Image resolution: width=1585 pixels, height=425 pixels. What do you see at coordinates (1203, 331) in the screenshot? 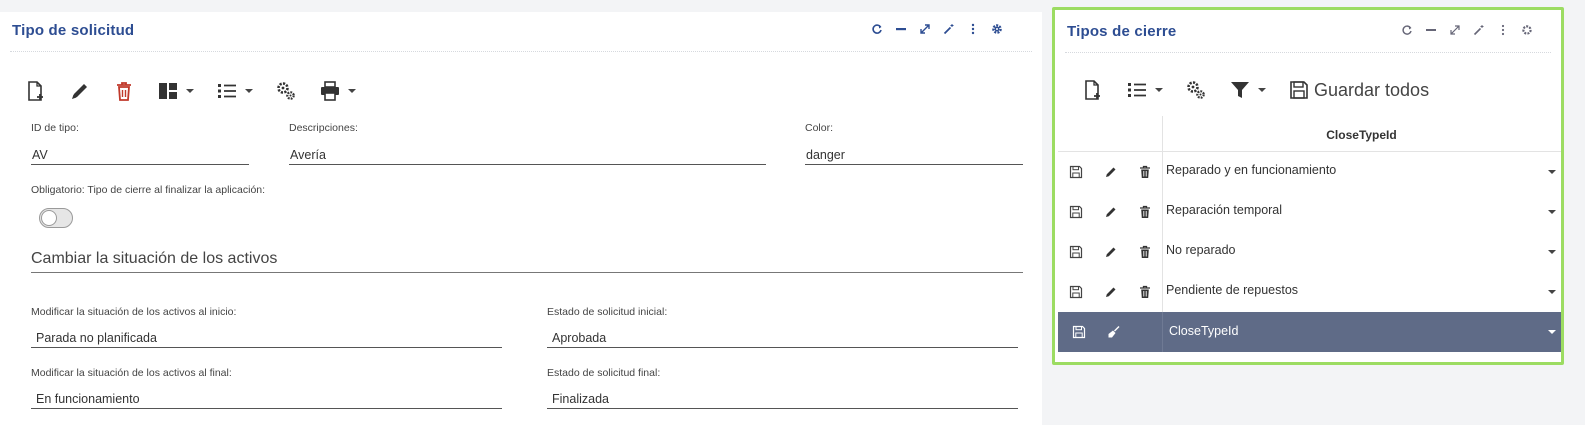
I see `close-type-new-value: CloseTypeId` at bounding box center [1203, 331].